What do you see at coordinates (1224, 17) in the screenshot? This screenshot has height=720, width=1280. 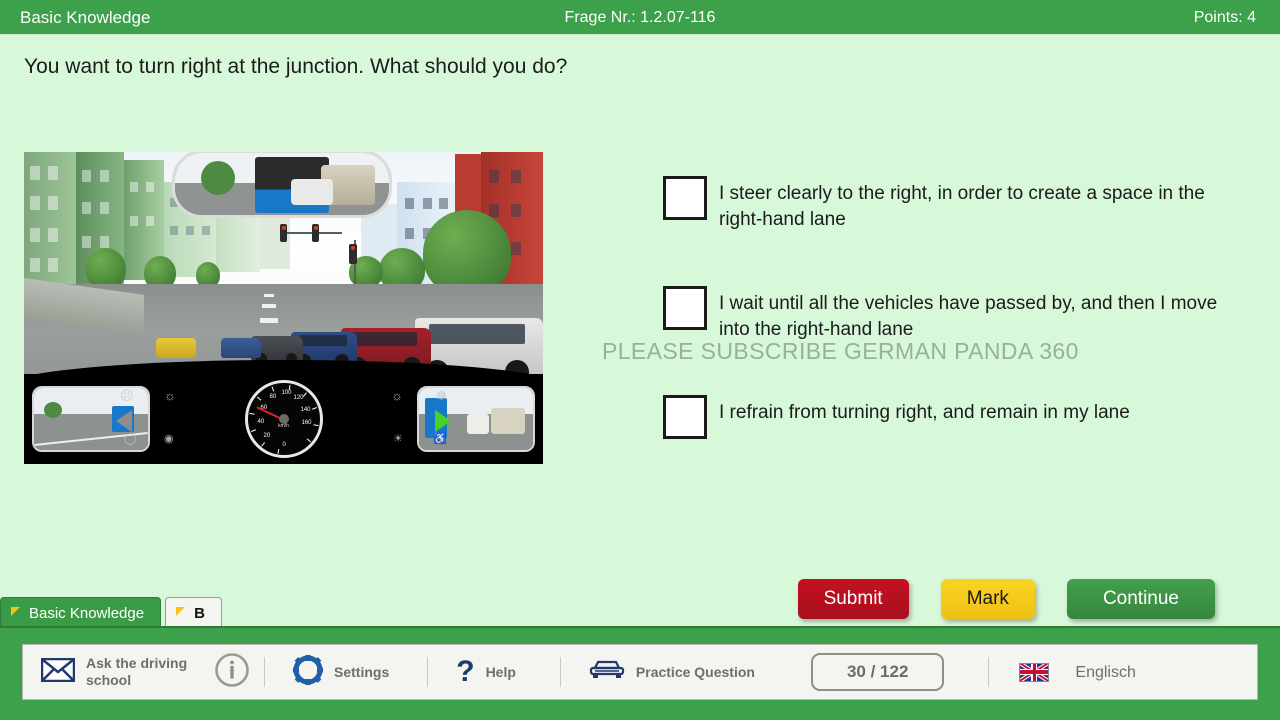 I see `points-label: Points: 4` at bounding box center [1224, 17].